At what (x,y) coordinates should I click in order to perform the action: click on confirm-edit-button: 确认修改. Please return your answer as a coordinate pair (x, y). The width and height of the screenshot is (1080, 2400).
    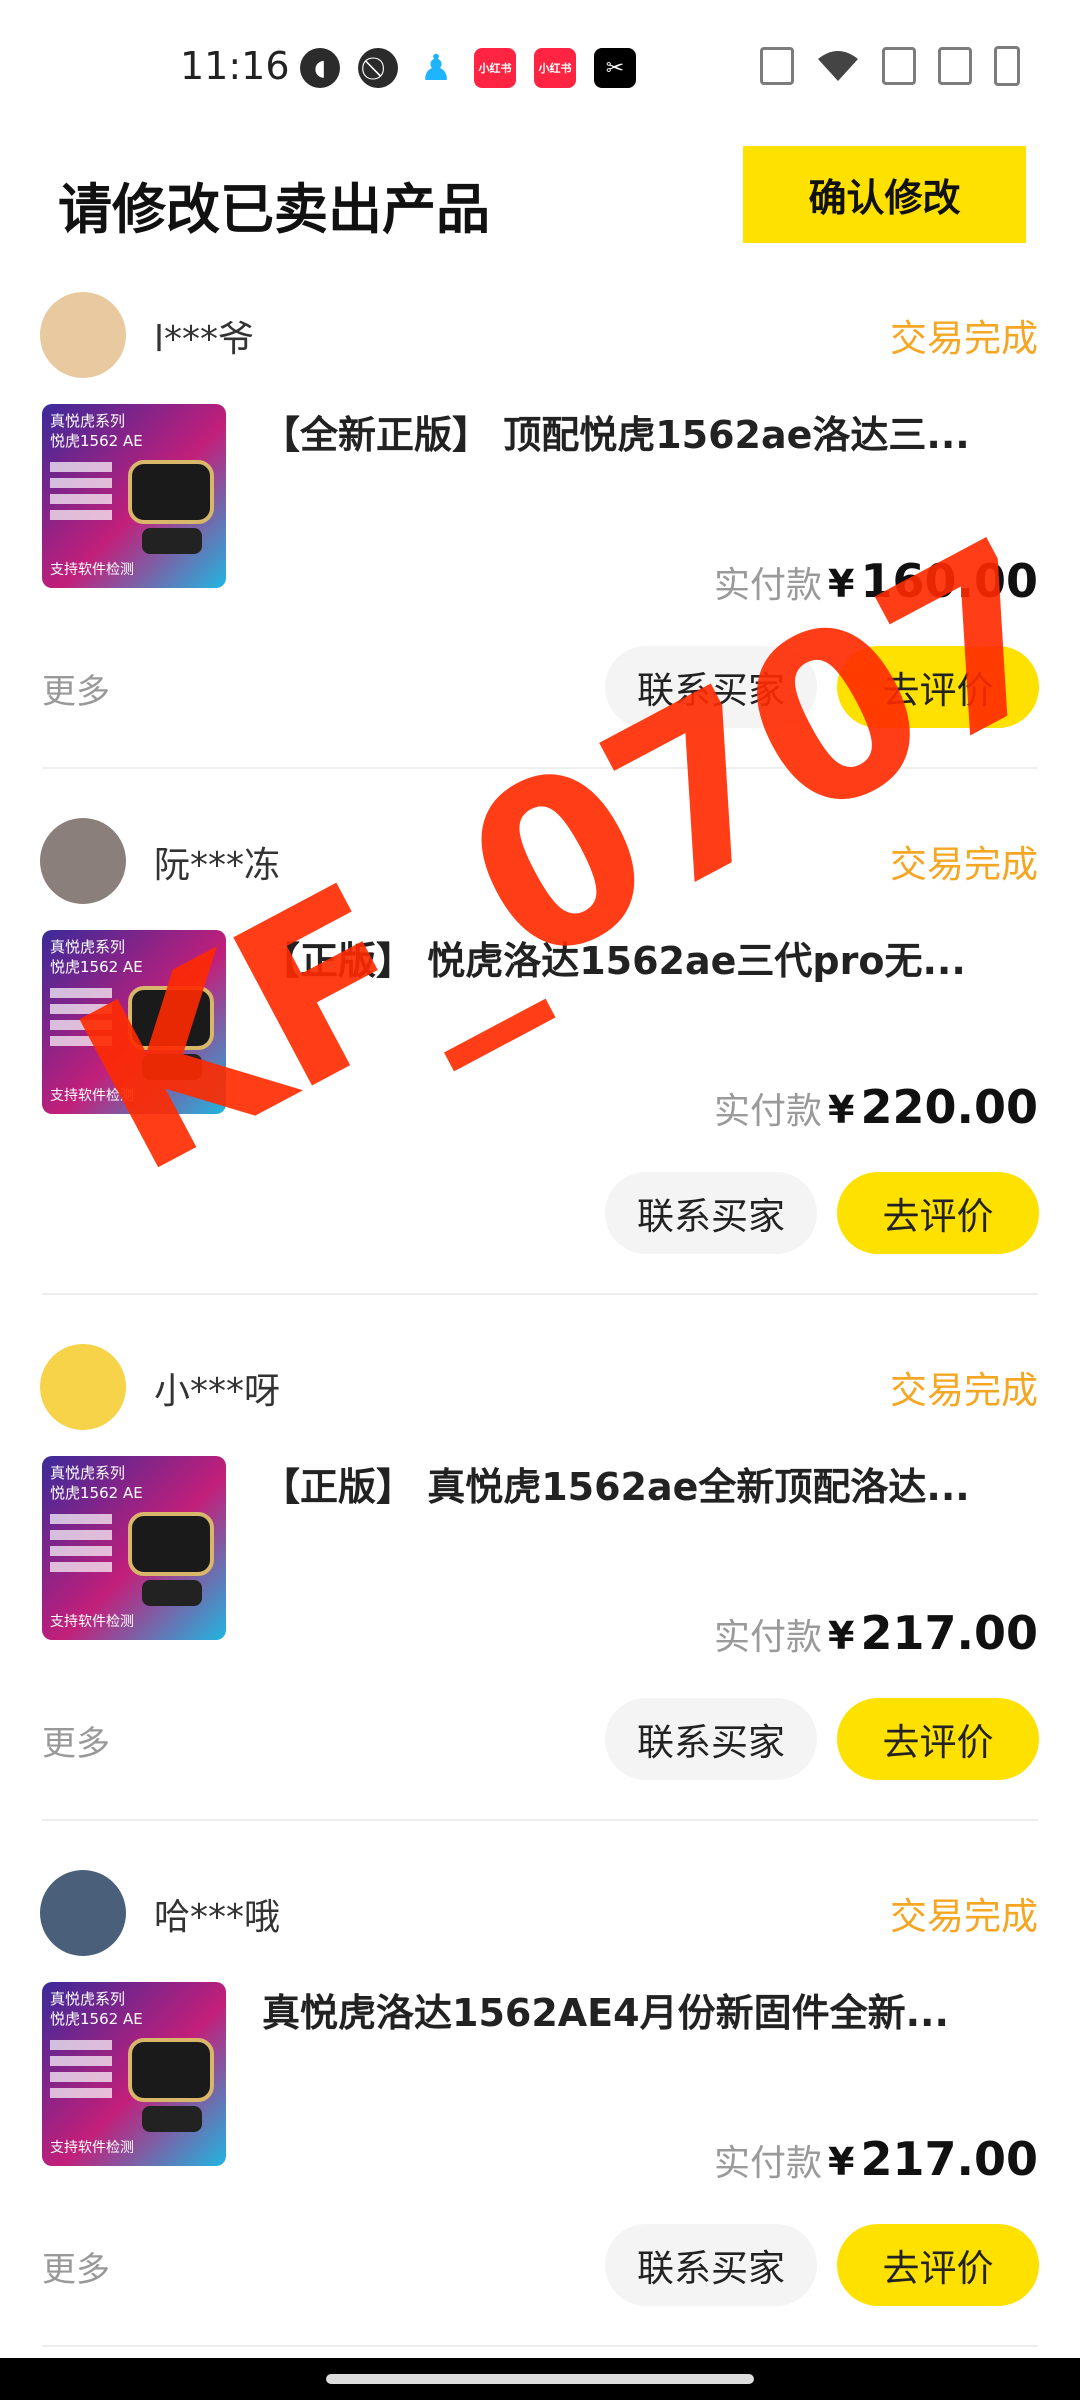
    Looking at the image, I should click on (884, 194).